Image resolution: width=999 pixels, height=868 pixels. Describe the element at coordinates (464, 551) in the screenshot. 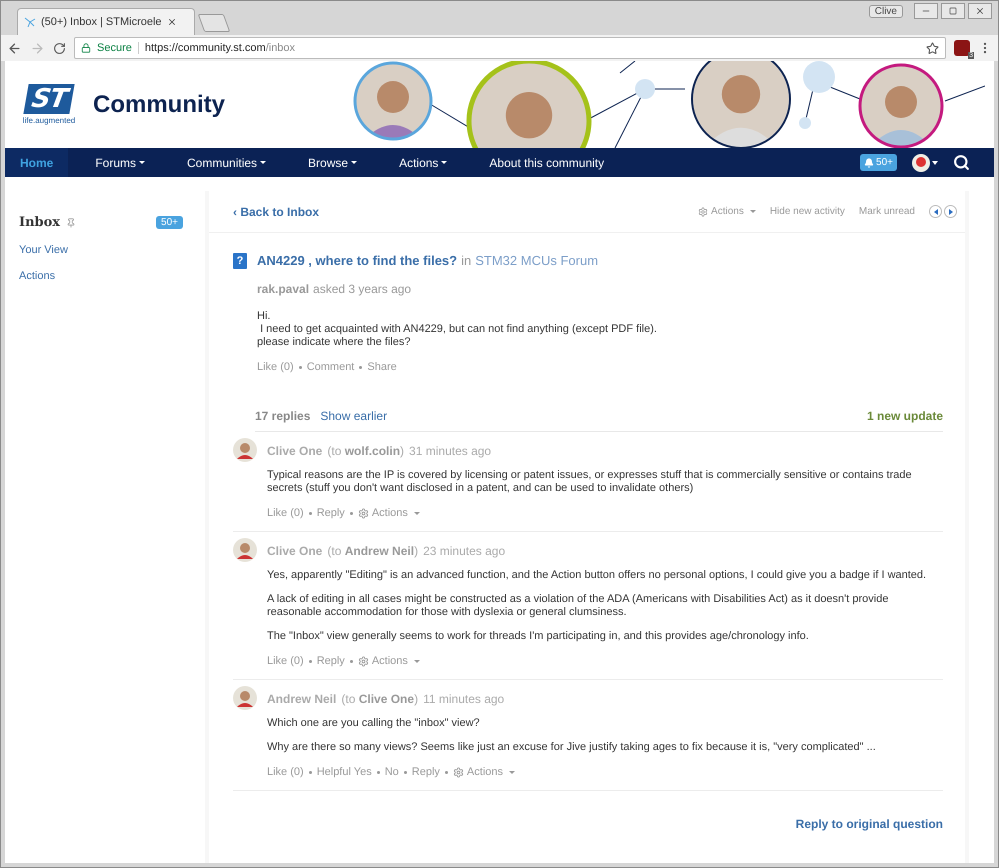

I see `reply-time: 23 minutes ago` at that location.